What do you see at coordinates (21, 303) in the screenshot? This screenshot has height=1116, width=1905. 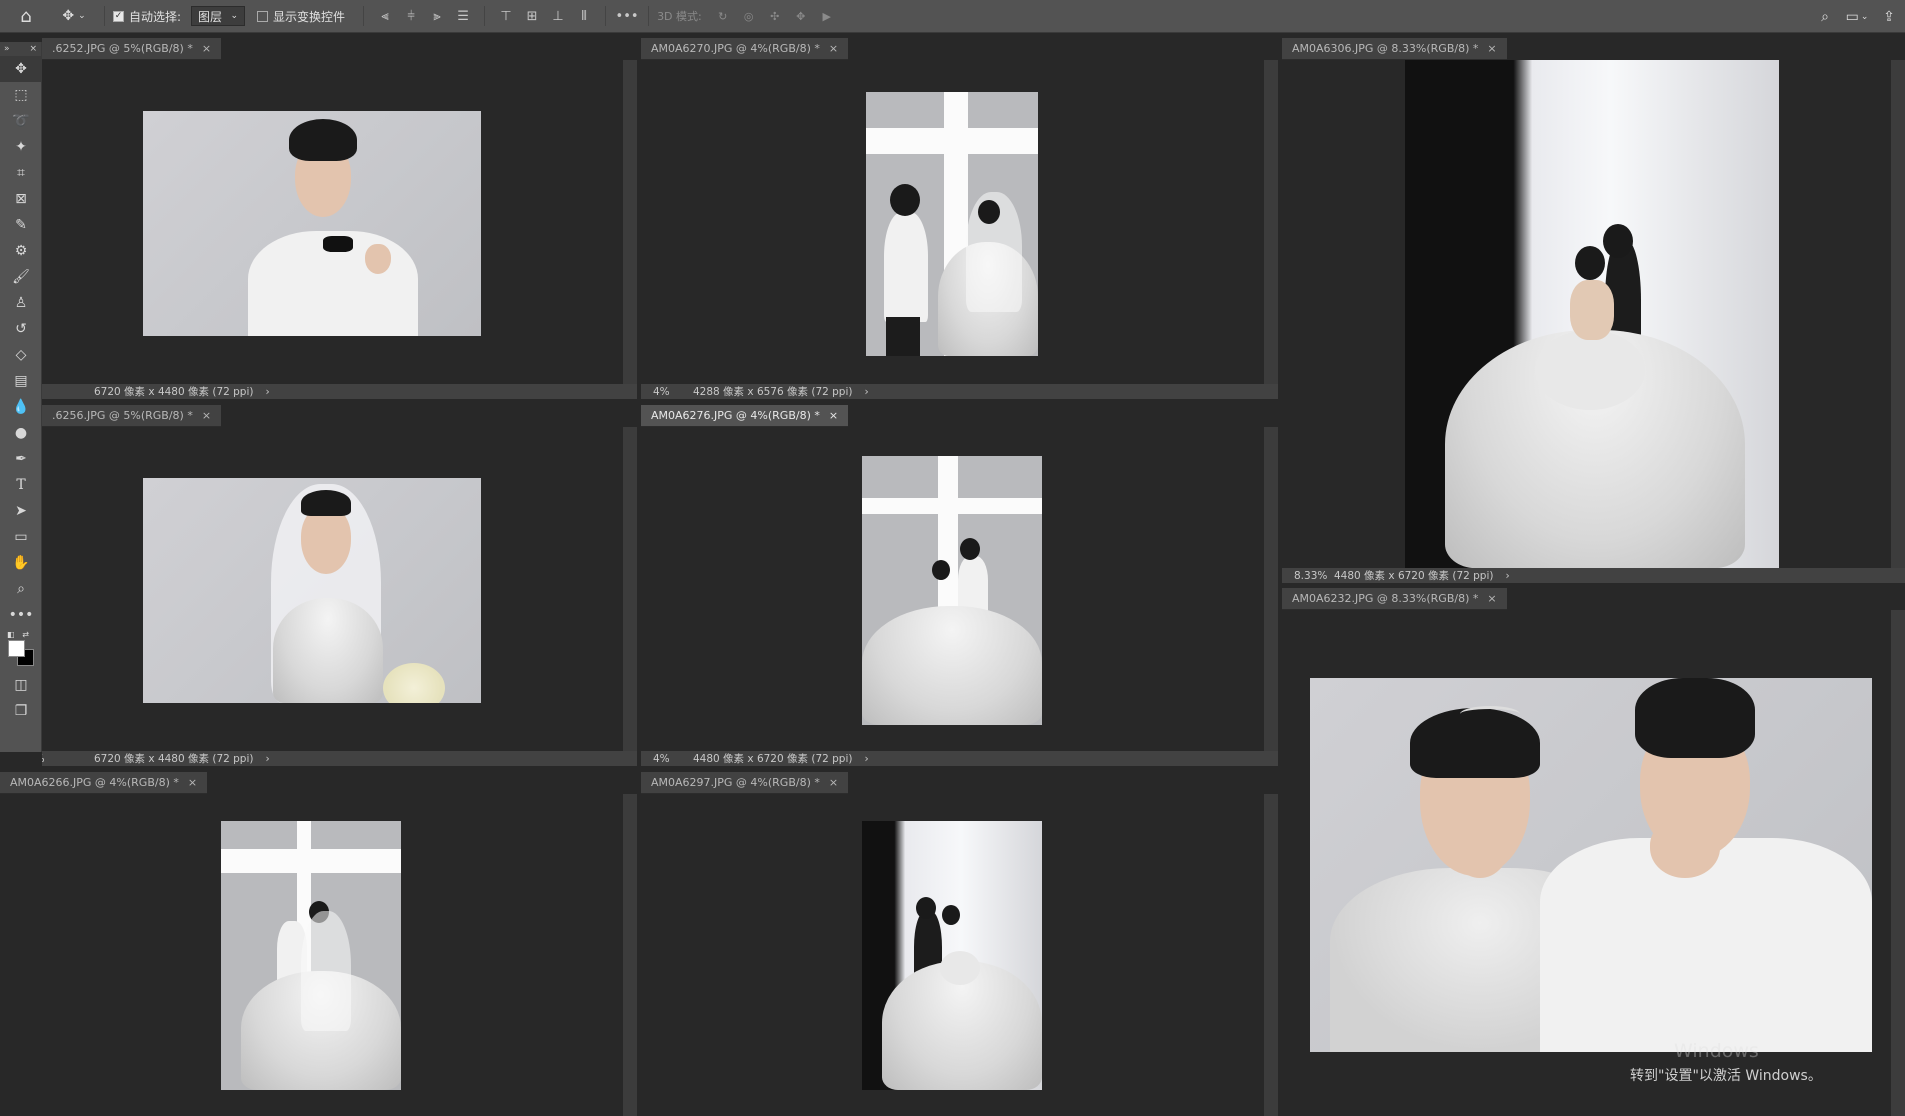 I see `clone-stamp-tool-icon: ♙` at bounding box center [21, 303].